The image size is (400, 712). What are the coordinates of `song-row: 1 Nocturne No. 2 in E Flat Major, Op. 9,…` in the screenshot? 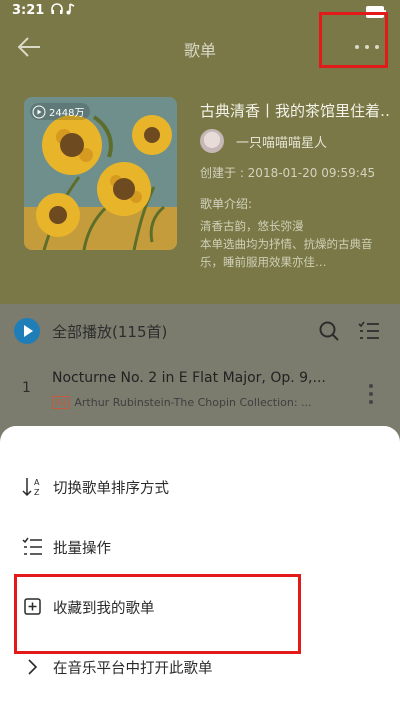 It's located at (200, 394).